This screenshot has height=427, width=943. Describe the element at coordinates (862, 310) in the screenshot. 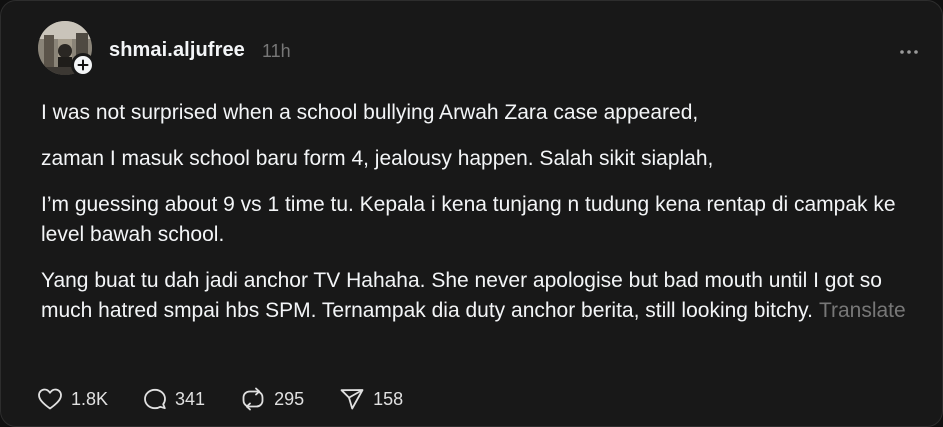

I see `translate-link: Translate` at that location.